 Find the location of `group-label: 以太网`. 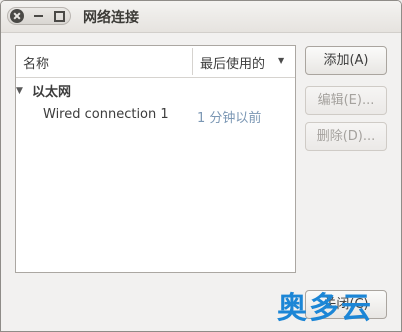

group-label: 以太网 is located at coordinates (52, 92).